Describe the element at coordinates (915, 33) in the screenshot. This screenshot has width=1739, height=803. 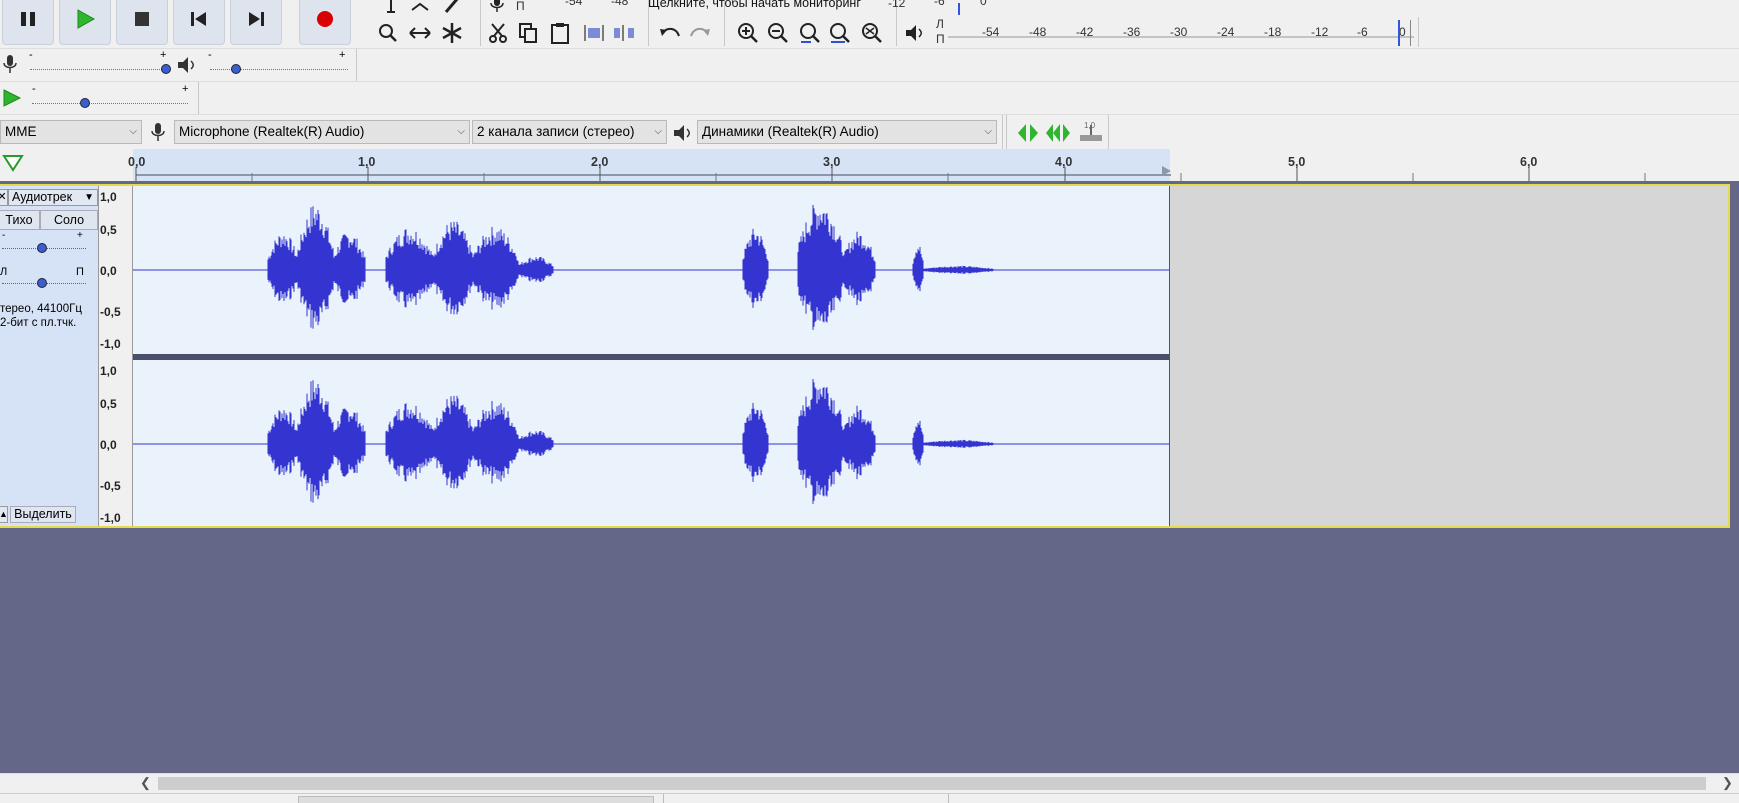
I see `playback-volume-icon-button` at that location.